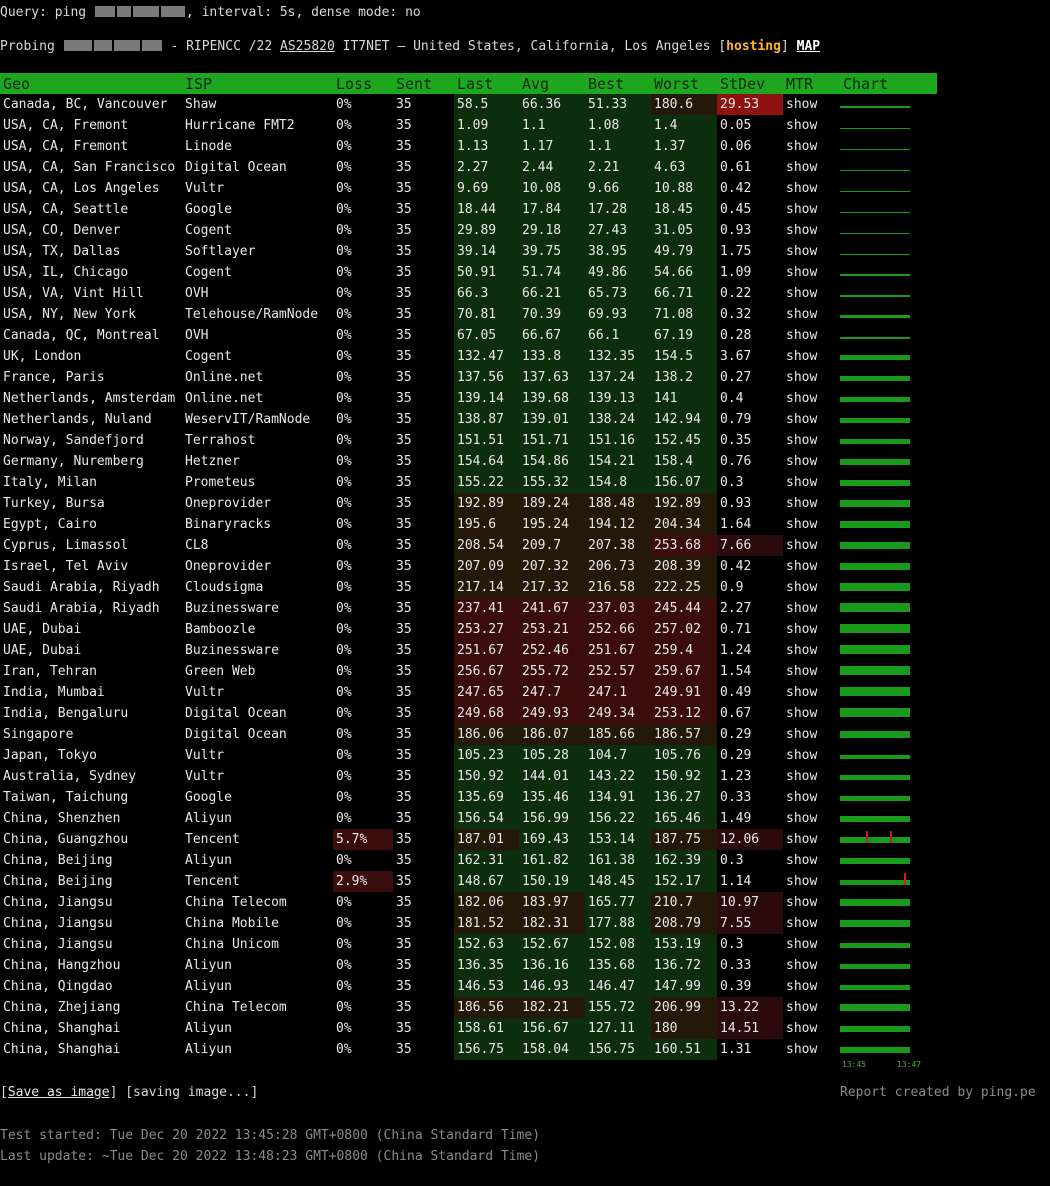 This screenshot has width=1050, height=1186. What do you see at coordinates (307, 46) in the screenshot?
I see `asn-link: AS25820` at bounding box center [307, 46].